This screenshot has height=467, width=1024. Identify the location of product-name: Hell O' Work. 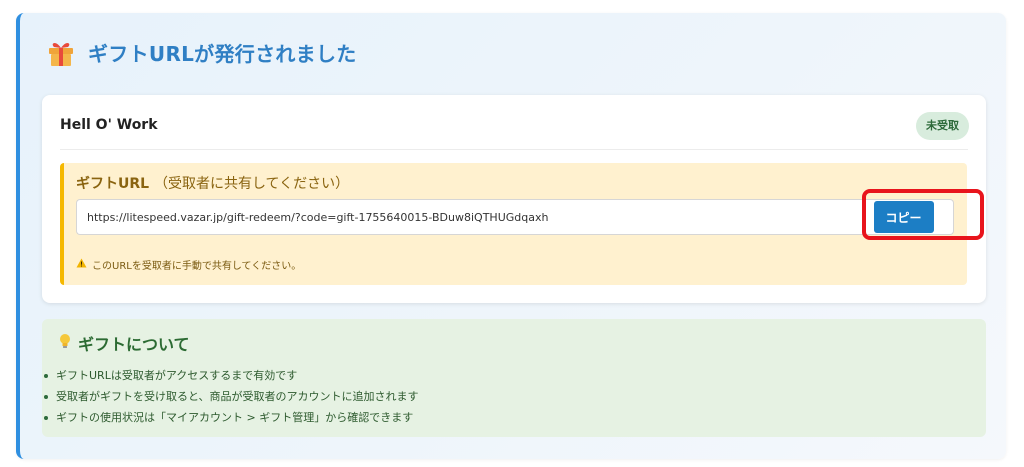
(109, 125).